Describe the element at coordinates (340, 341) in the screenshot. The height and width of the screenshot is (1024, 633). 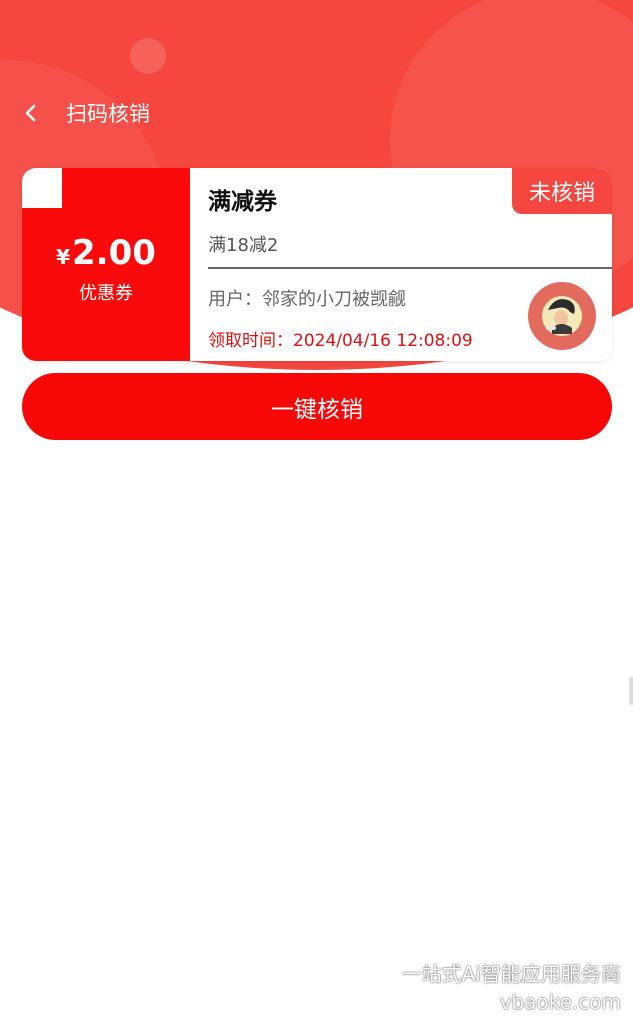
I see `coupon-claim-time: 领取时间：2024/04/16 12:08:09` at that location.